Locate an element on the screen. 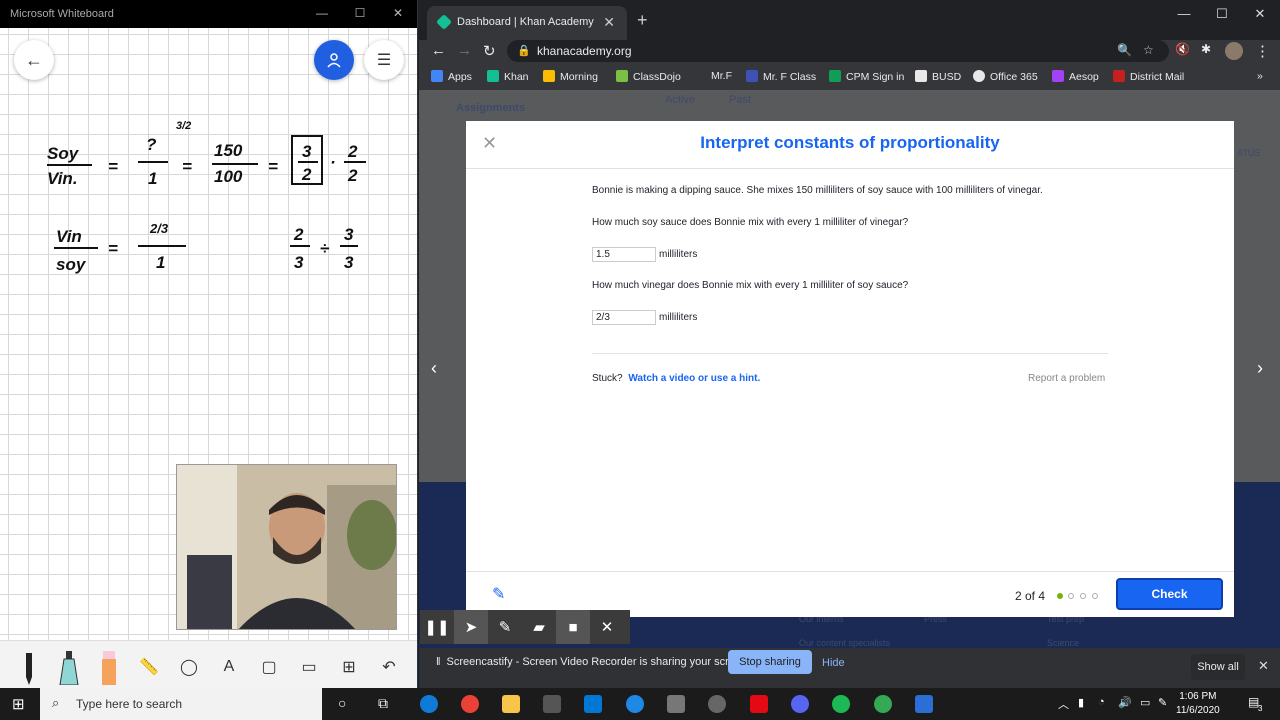 Image resolution: width=1280 pixels, height=720 pixels. discord-icon is located at coordinates (800, 704).